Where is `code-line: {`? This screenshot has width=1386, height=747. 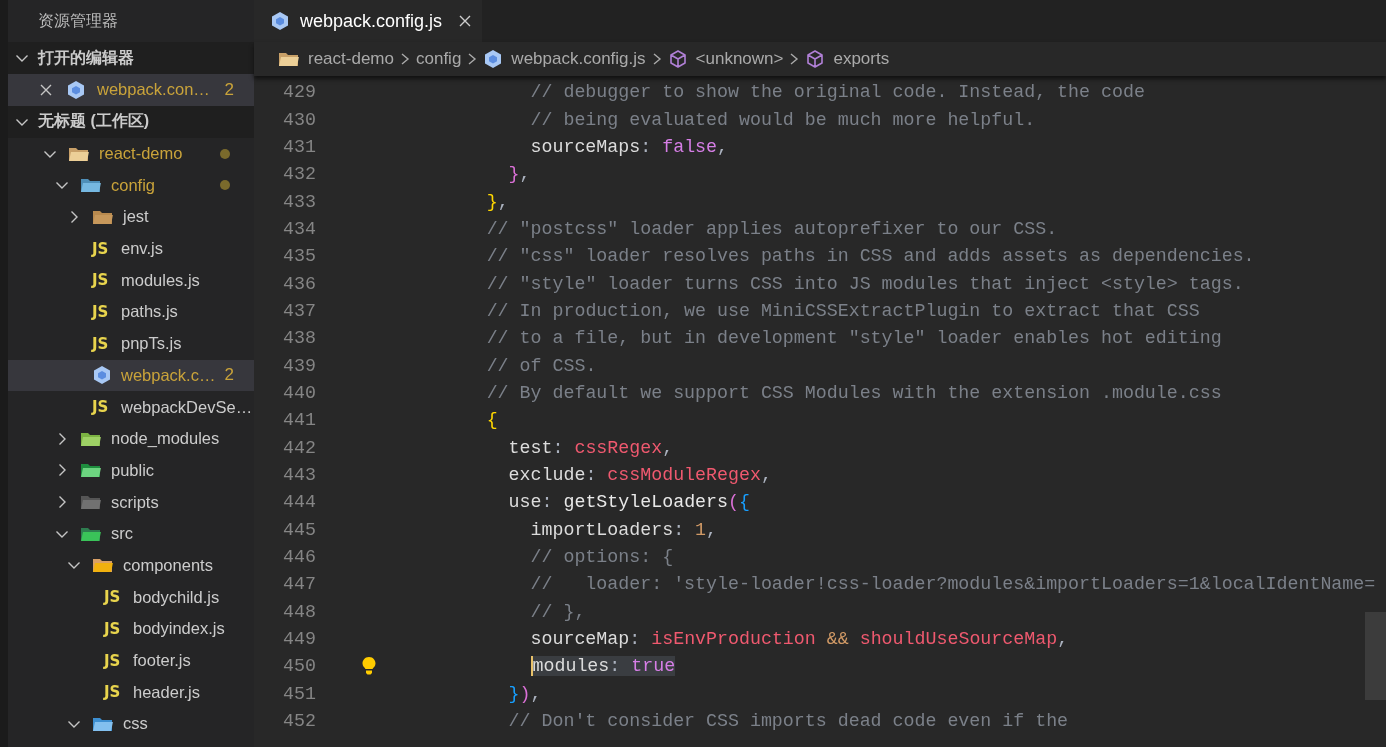
code-line: { is located at coordinates (492, 420).